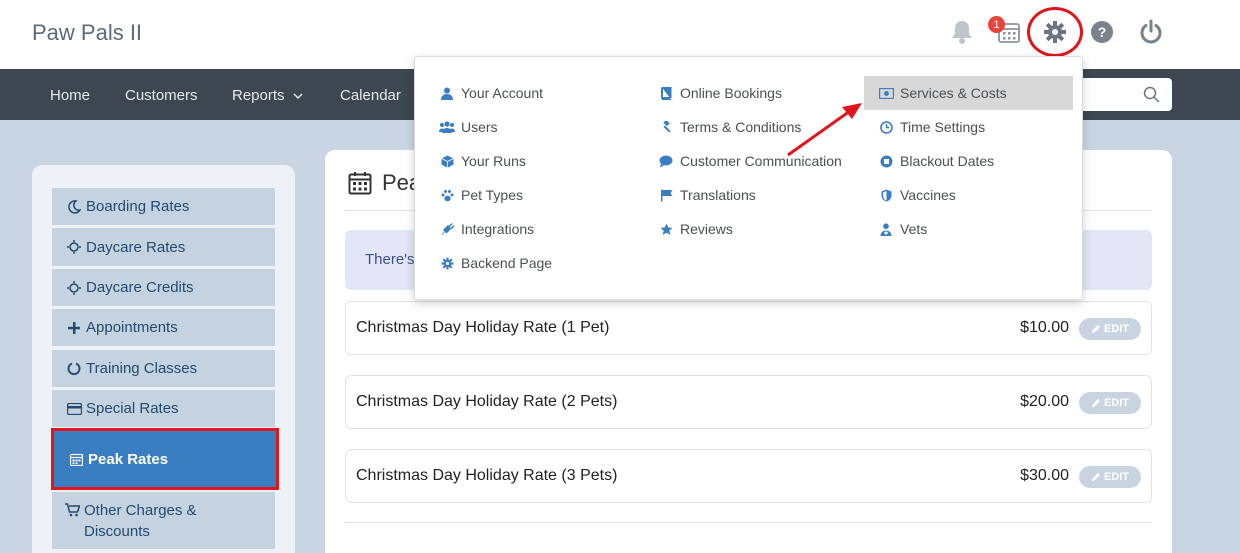 This screenshot has width=1240, height=553. Describe the element at coordinates (1126, 94) in the screenshot. I see `search-input` at that location.